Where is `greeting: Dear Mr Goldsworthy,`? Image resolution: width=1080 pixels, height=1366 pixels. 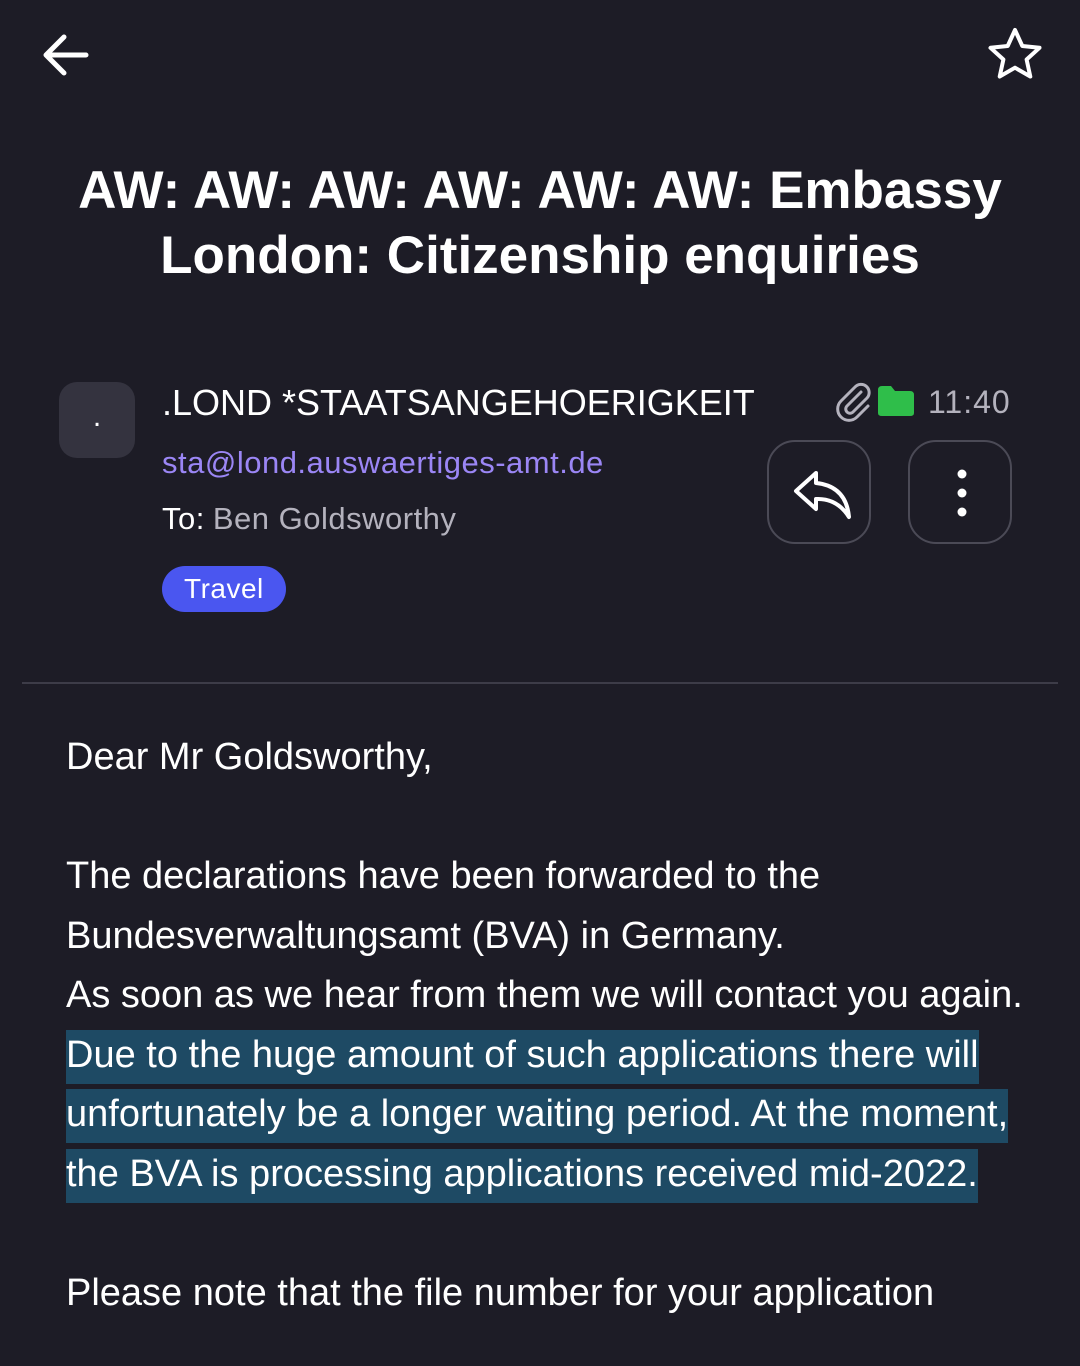
greeting: Dear Mr Goldsworthy, is located at coordinates (249, 757).